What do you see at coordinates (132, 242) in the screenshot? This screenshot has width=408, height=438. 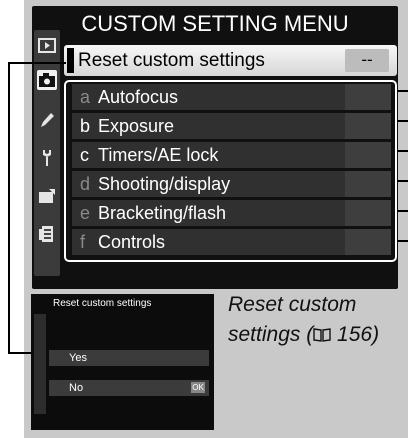 I see `bank-label: Controls` at bounding box center [132, 242].